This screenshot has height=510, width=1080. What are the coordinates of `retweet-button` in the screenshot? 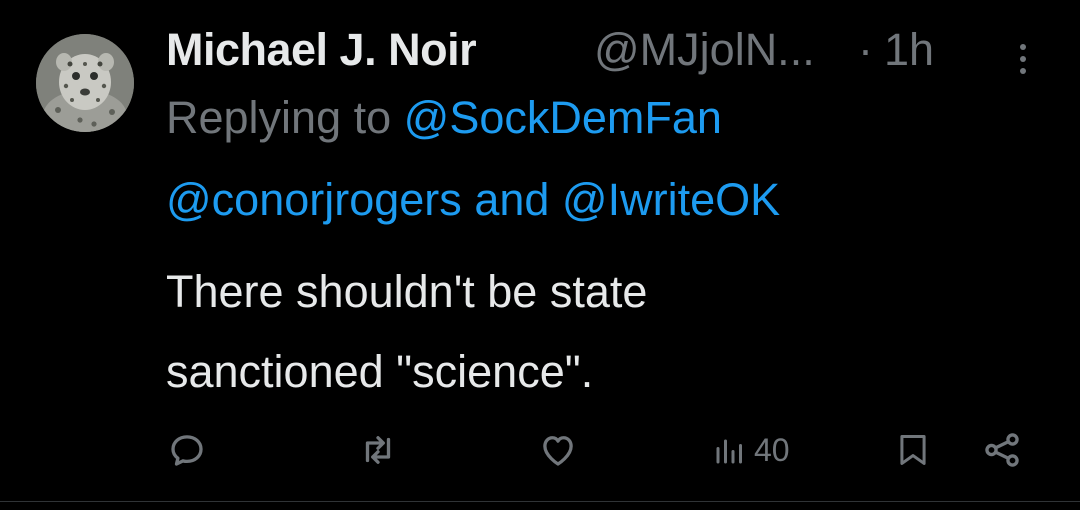 It's located at (378, 450).